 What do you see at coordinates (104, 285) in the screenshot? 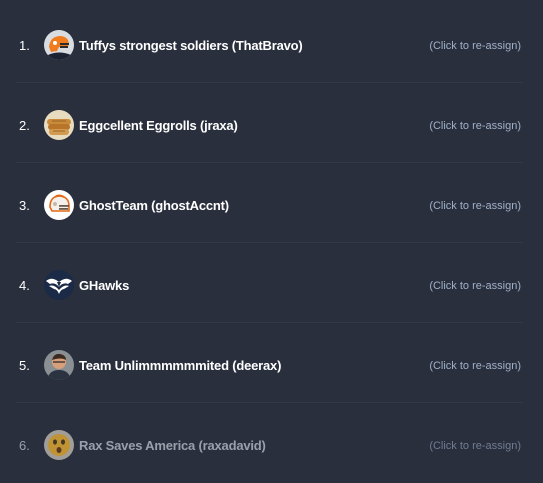
I see `team-name: GHawks` at bounding box center [104, 285].